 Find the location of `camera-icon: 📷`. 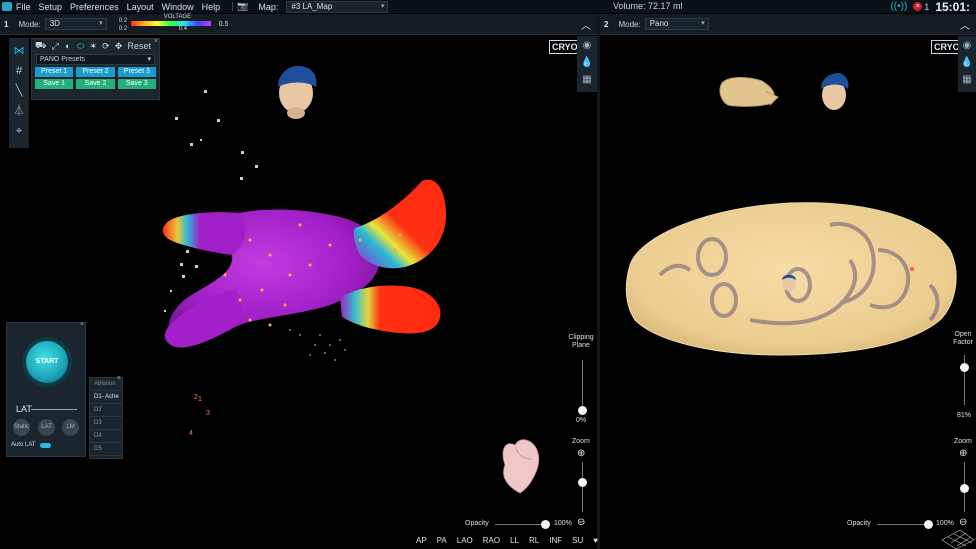

camera-icon: 📷 is located at coordinates (242, 6).